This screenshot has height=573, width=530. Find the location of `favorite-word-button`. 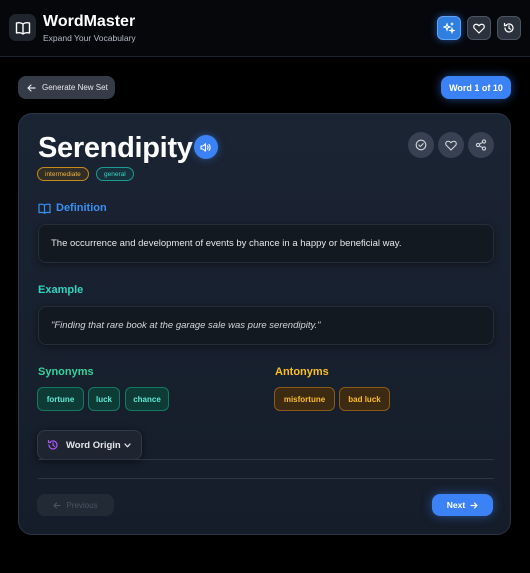

favorite-word-button is located at coordinates (451, 145).